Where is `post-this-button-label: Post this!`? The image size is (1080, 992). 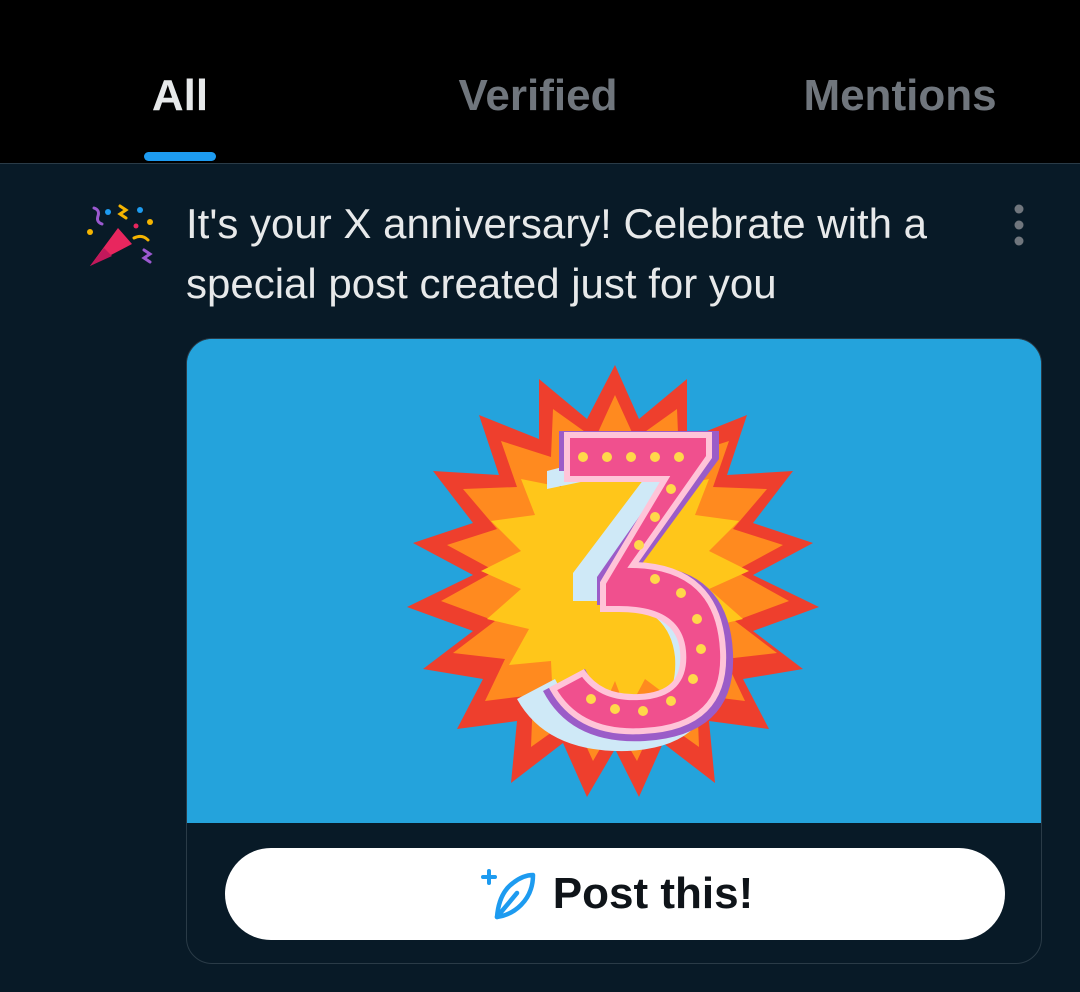
post-this-button-label: Post this! is located at coordinates (653, 893).